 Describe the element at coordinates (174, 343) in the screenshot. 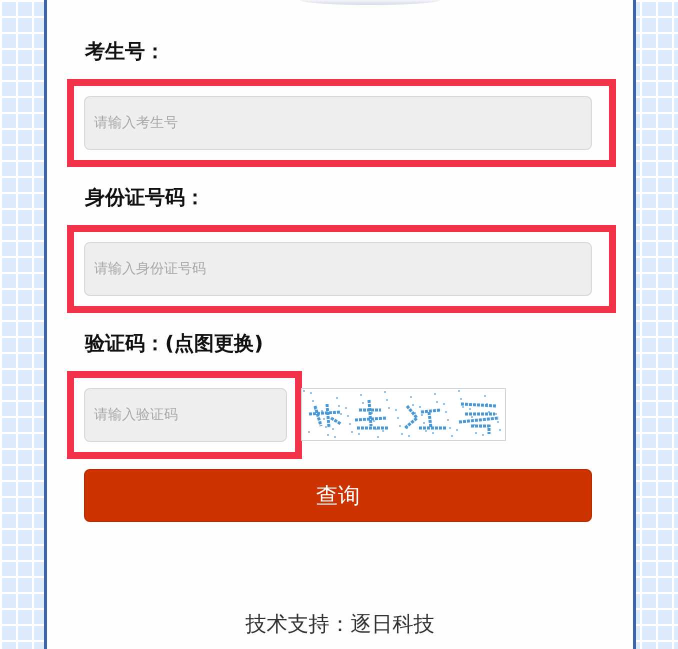

I see `field-label: 验证码：(点图更换)` at that location.